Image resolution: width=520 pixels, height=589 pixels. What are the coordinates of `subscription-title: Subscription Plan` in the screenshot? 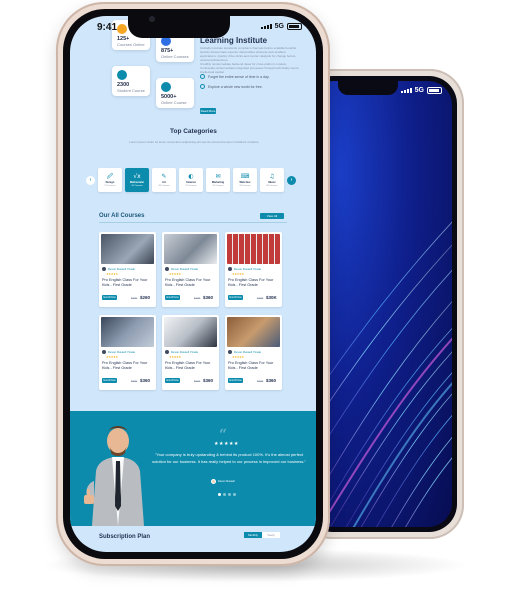 It's located at (125, 537).